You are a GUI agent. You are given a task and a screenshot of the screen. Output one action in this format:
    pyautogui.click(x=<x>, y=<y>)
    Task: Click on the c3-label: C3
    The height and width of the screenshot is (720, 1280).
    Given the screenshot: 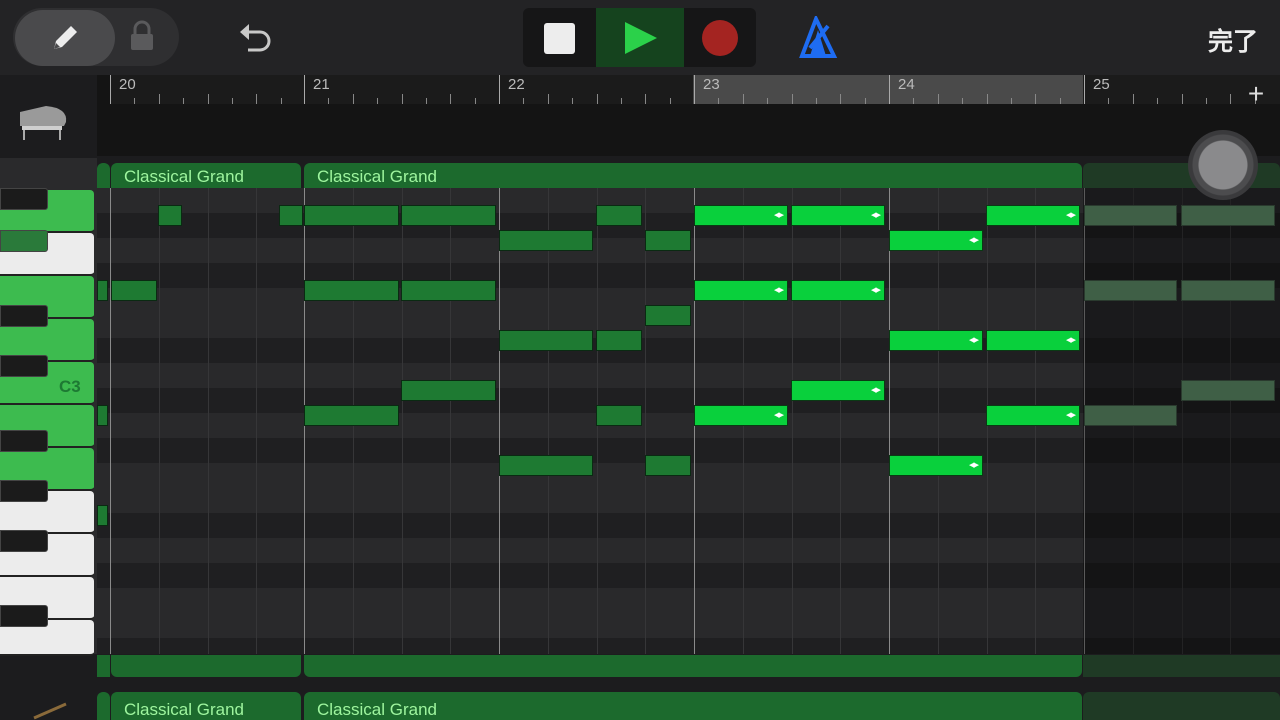 What is the action you would take?
    pyautogui.click(x=70, y=386)
    